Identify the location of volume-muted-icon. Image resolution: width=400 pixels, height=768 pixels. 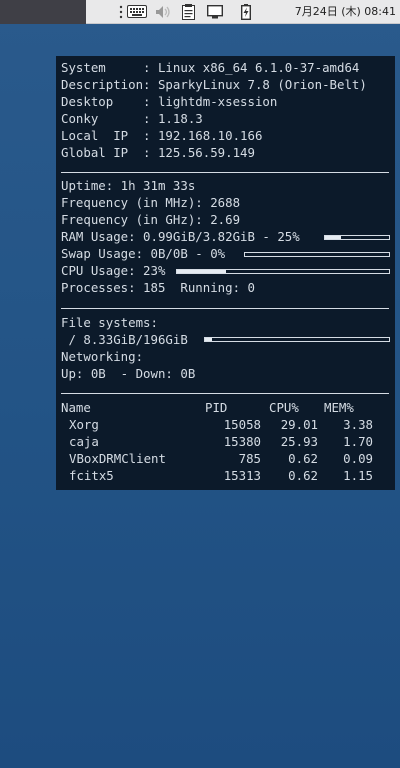
(163, 11).